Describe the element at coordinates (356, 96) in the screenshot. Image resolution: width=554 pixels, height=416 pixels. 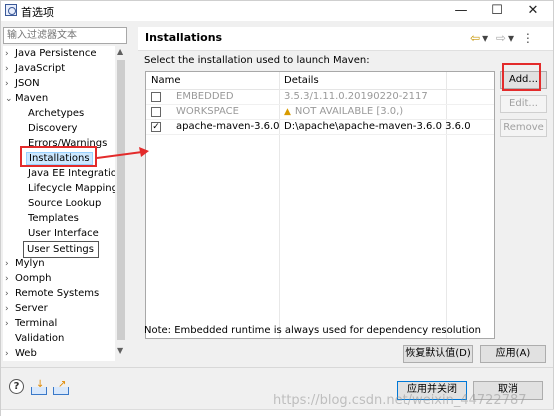
I see `installation-details: 3.5.3/1.11.0.20190220-2117` at that location.